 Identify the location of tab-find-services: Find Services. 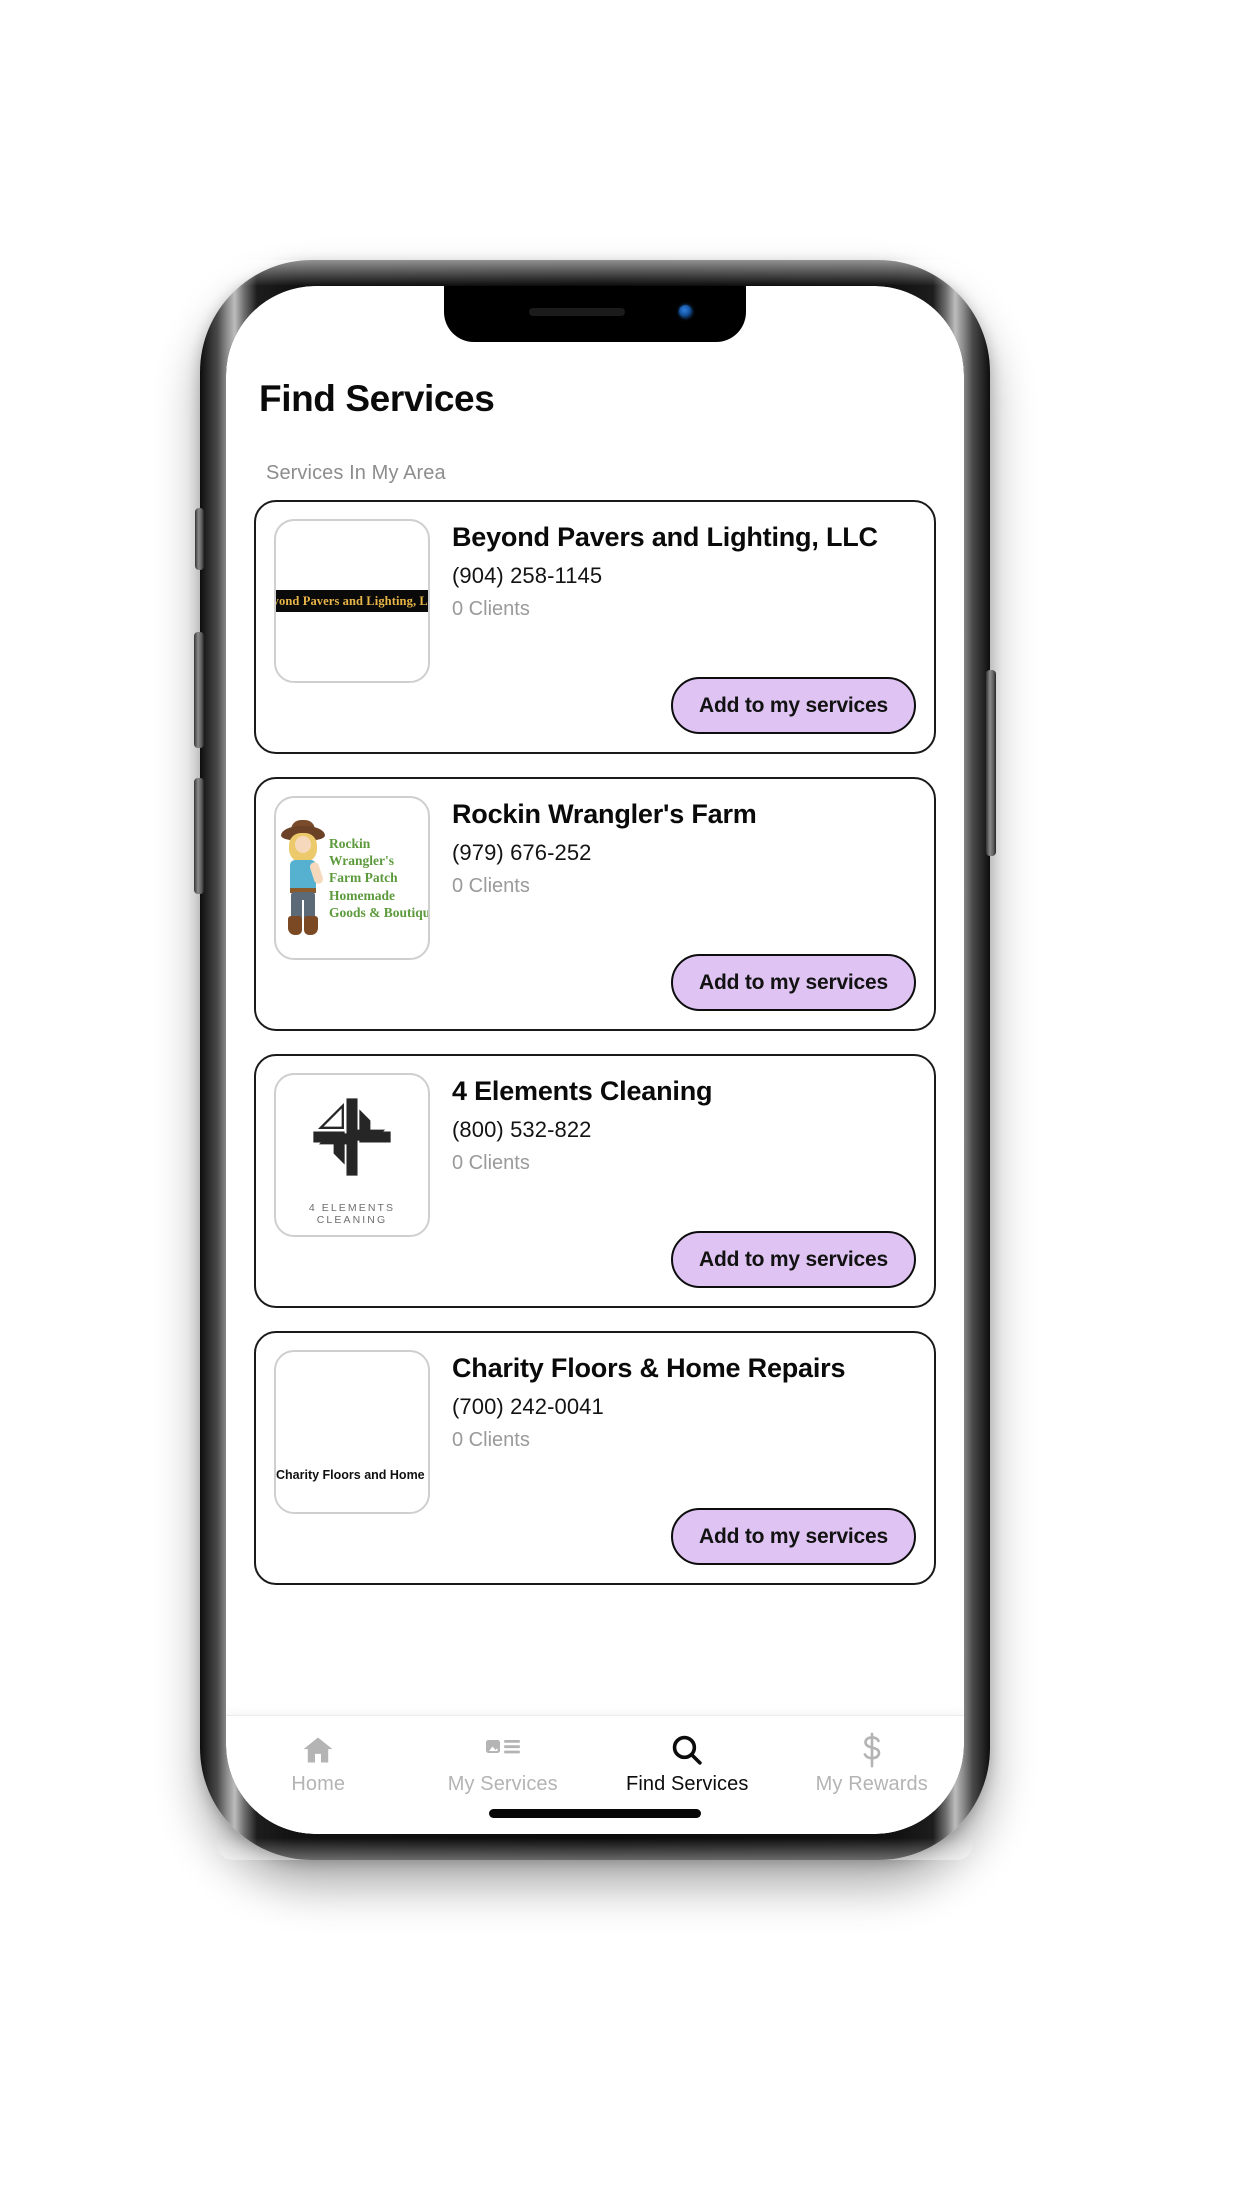
(687, 1756).